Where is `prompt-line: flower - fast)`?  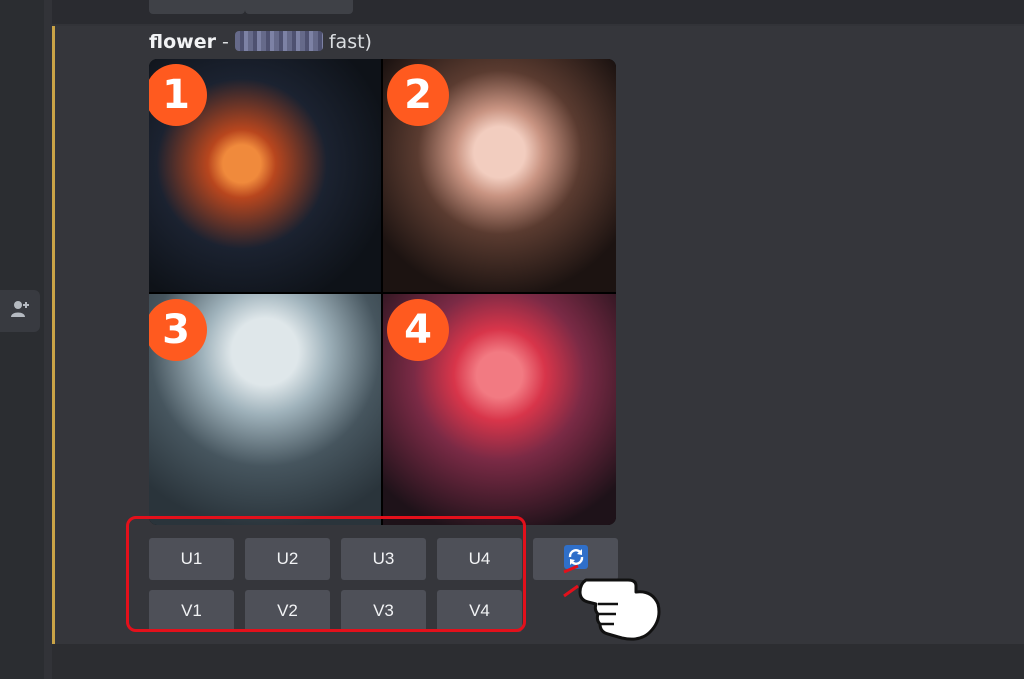
prompt-line: flower - fast) is located at coordinates (260, 42).